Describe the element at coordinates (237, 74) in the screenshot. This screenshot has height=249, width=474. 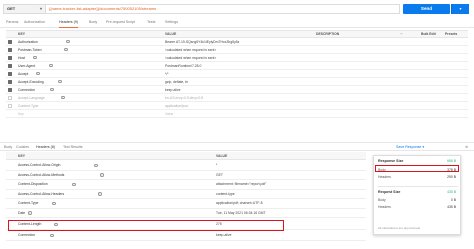
I see `table-row: Accept i */*` at that location.